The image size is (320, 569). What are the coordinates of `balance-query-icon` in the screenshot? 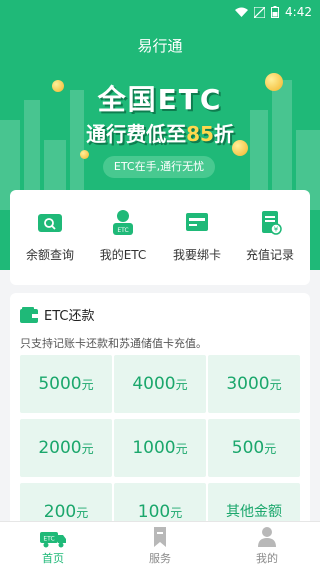 It's located at (50, 222).